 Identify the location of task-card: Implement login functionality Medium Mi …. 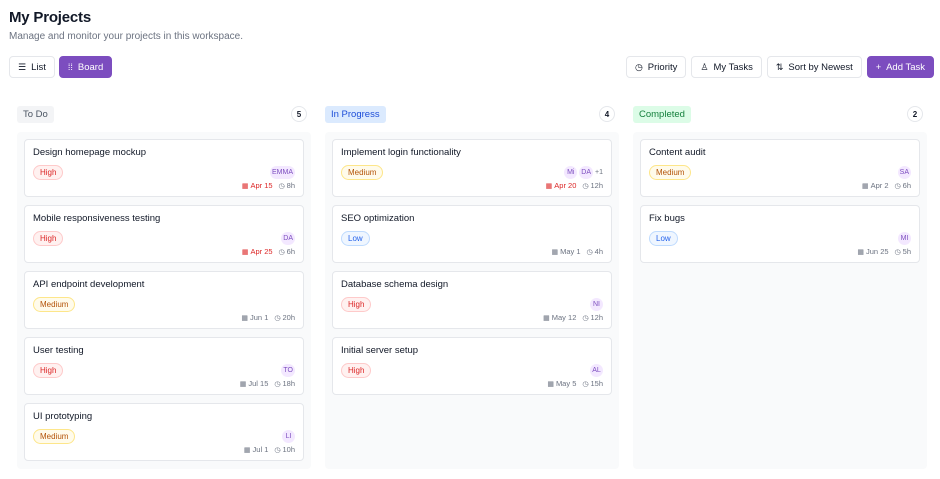
(472, 168).